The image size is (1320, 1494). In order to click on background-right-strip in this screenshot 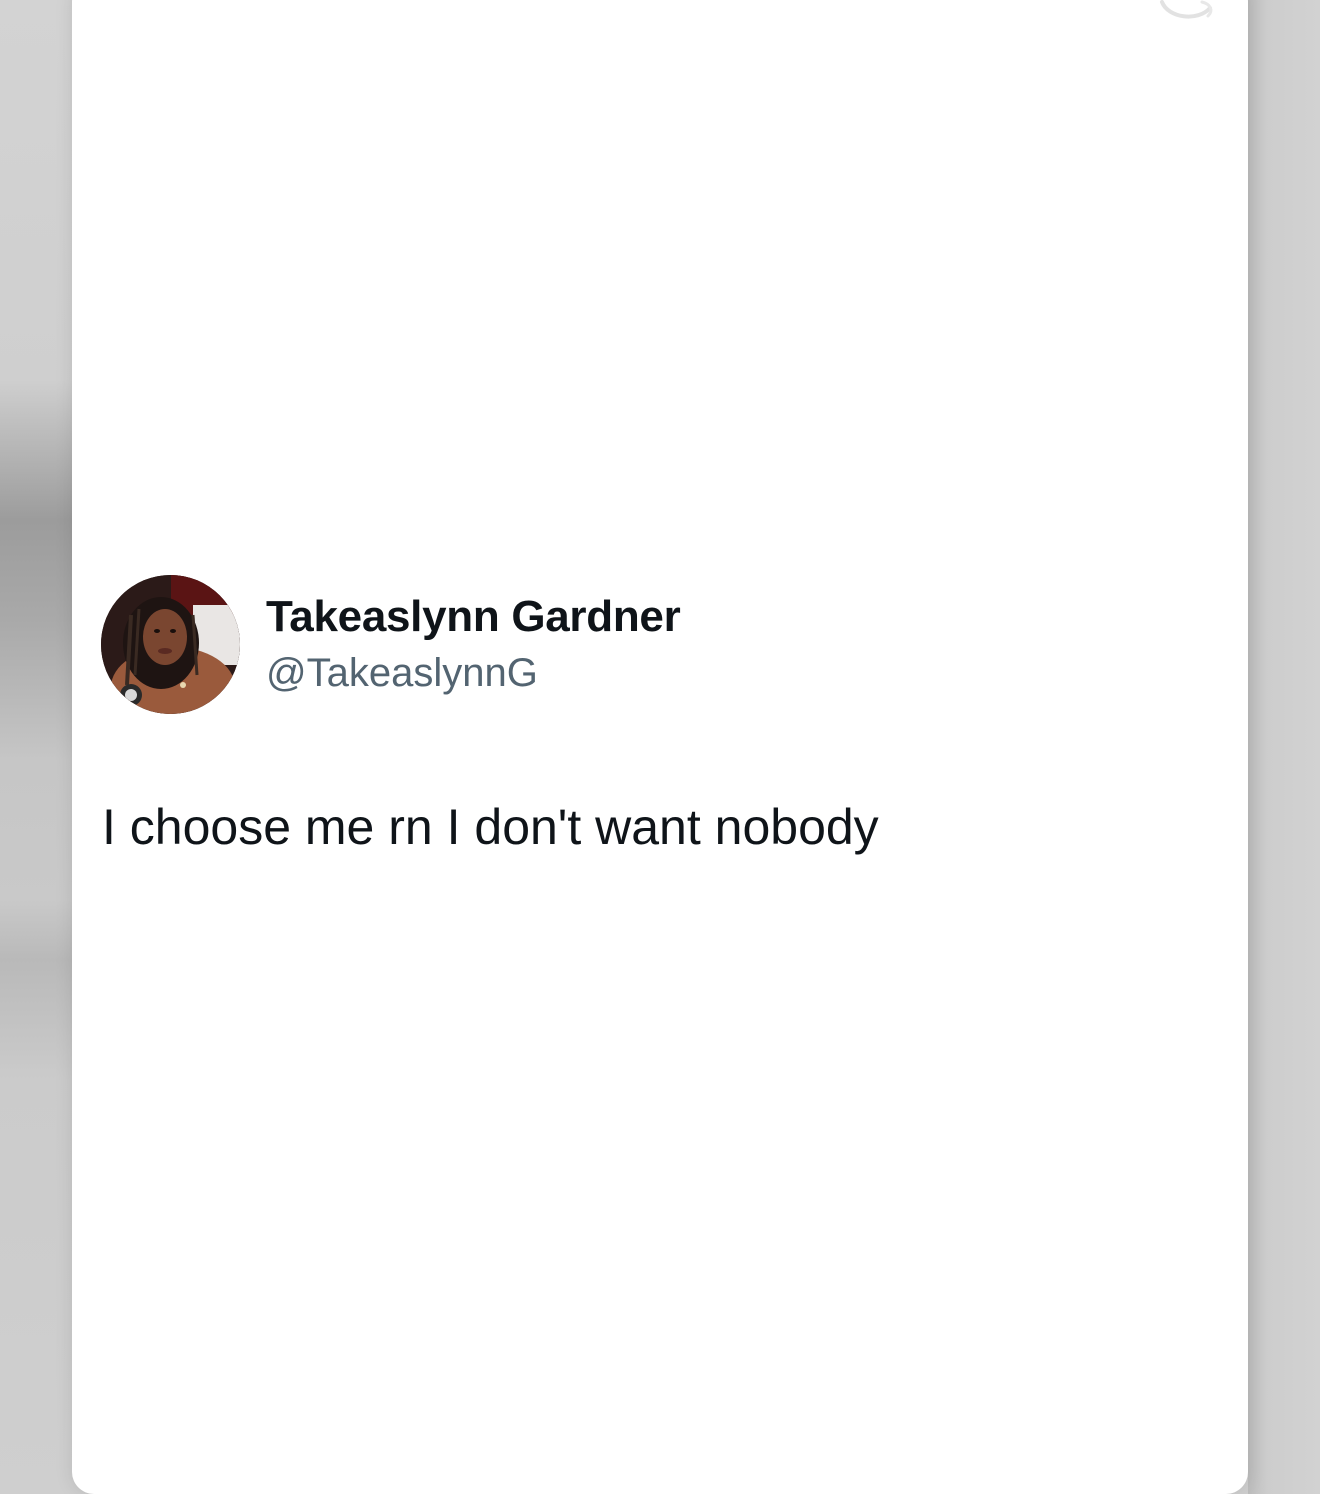, I will do `click(1284, 747)`.